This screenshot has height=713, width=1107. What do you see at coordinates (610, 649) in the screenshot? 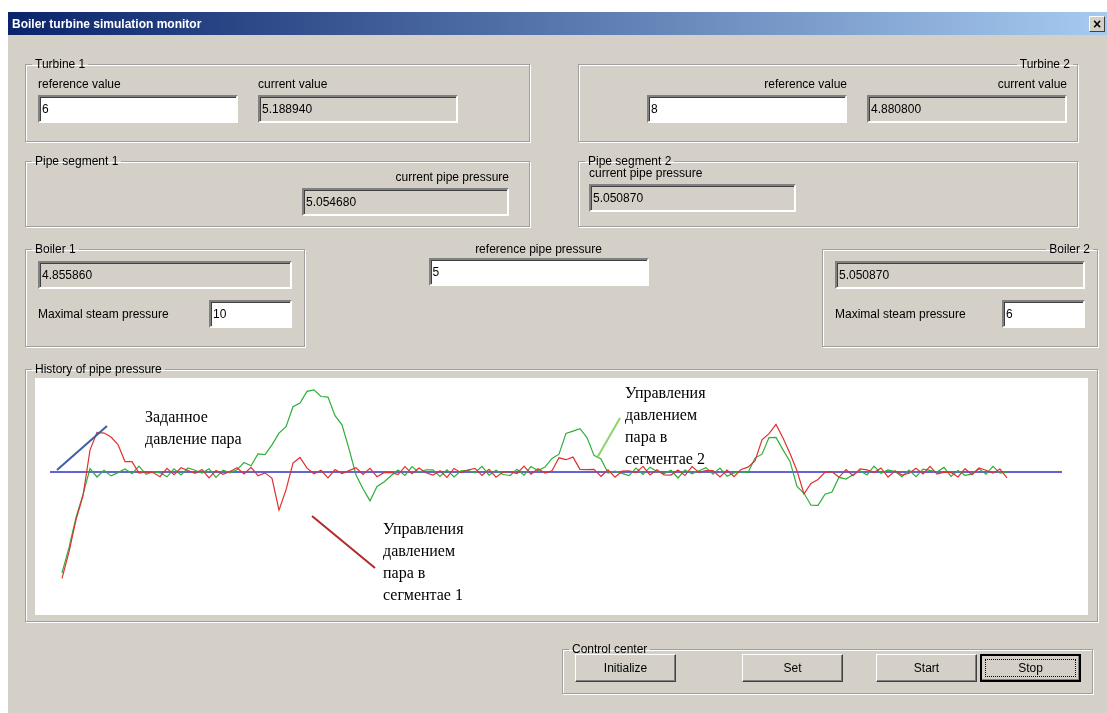
I see `group-title: Control center` at bounding box center [610, 649].